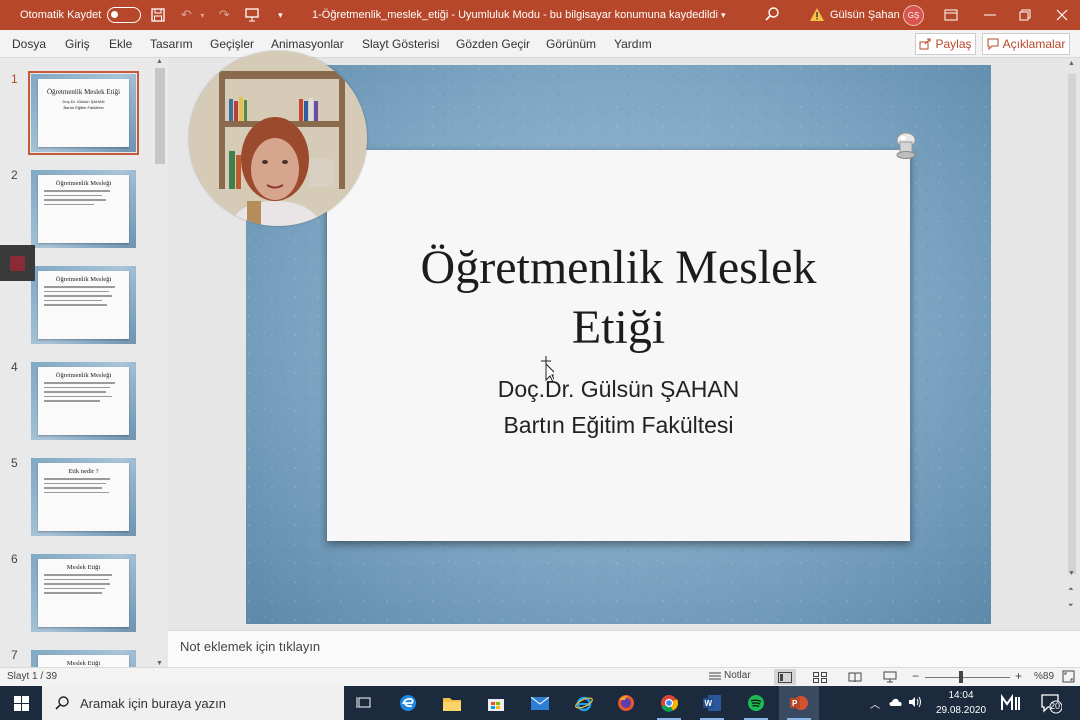  I want to click on onedrive-icon, so click(895, 703).